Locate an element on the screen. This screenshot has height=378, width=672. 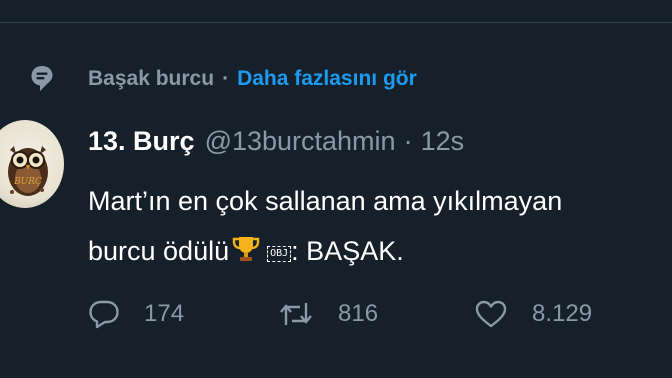
topic-name: Başak burcu is located at coordinates (151, 79).